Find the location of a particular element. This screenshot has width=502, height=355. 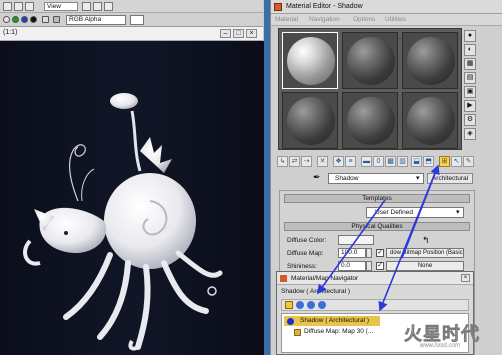

diffuse-map-checkbox: ✓ is located at coordinates (380, 253).